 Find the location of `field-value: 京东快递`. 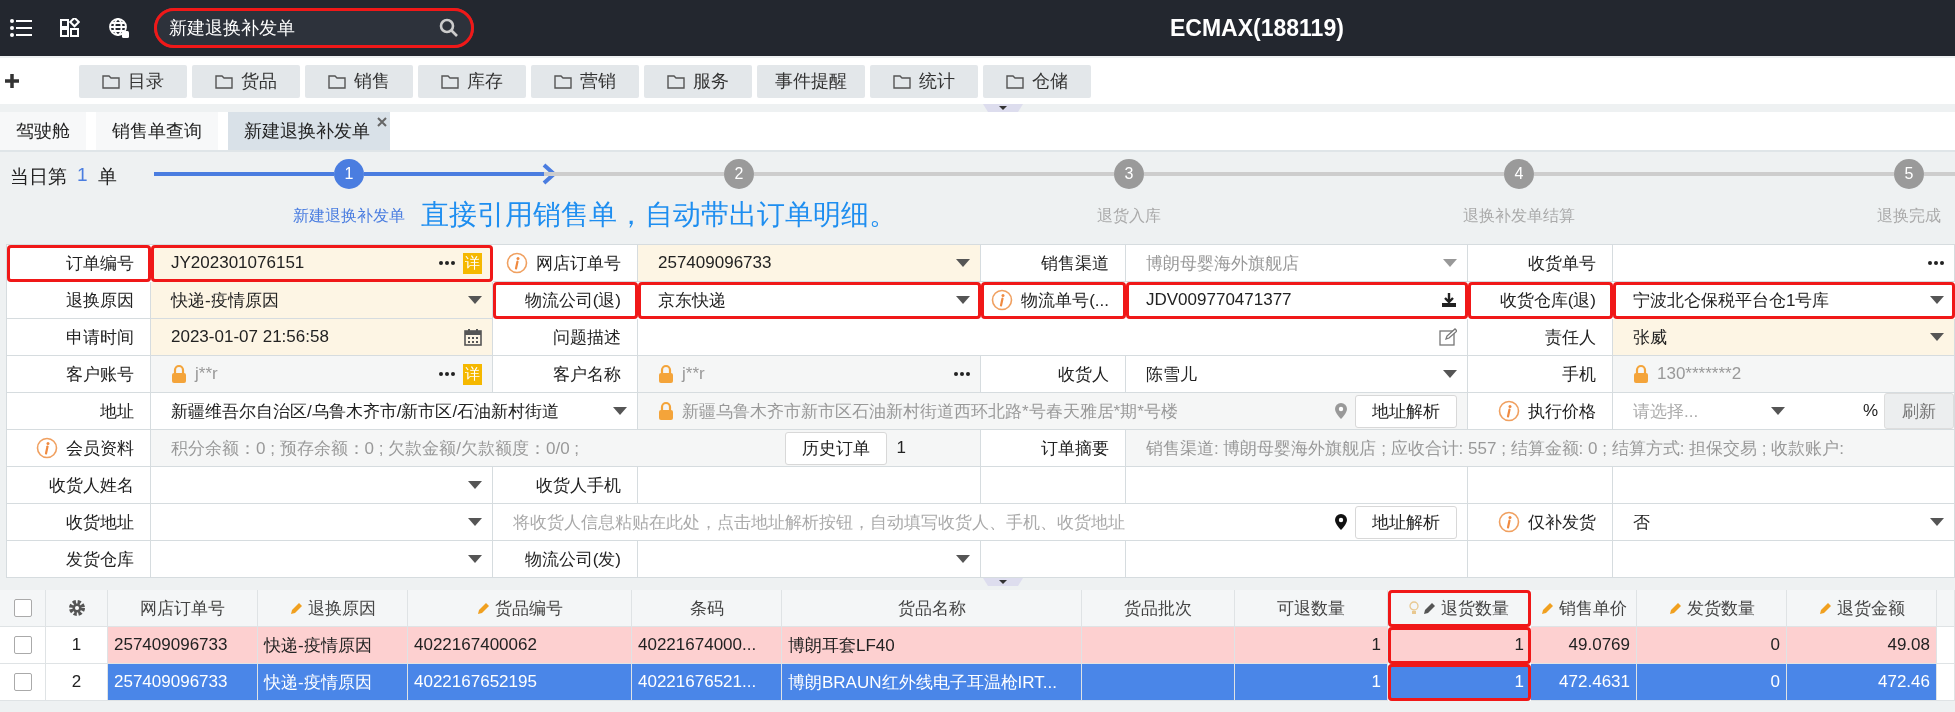

field-value: 京东快递 is located at coordinates (692, 300).